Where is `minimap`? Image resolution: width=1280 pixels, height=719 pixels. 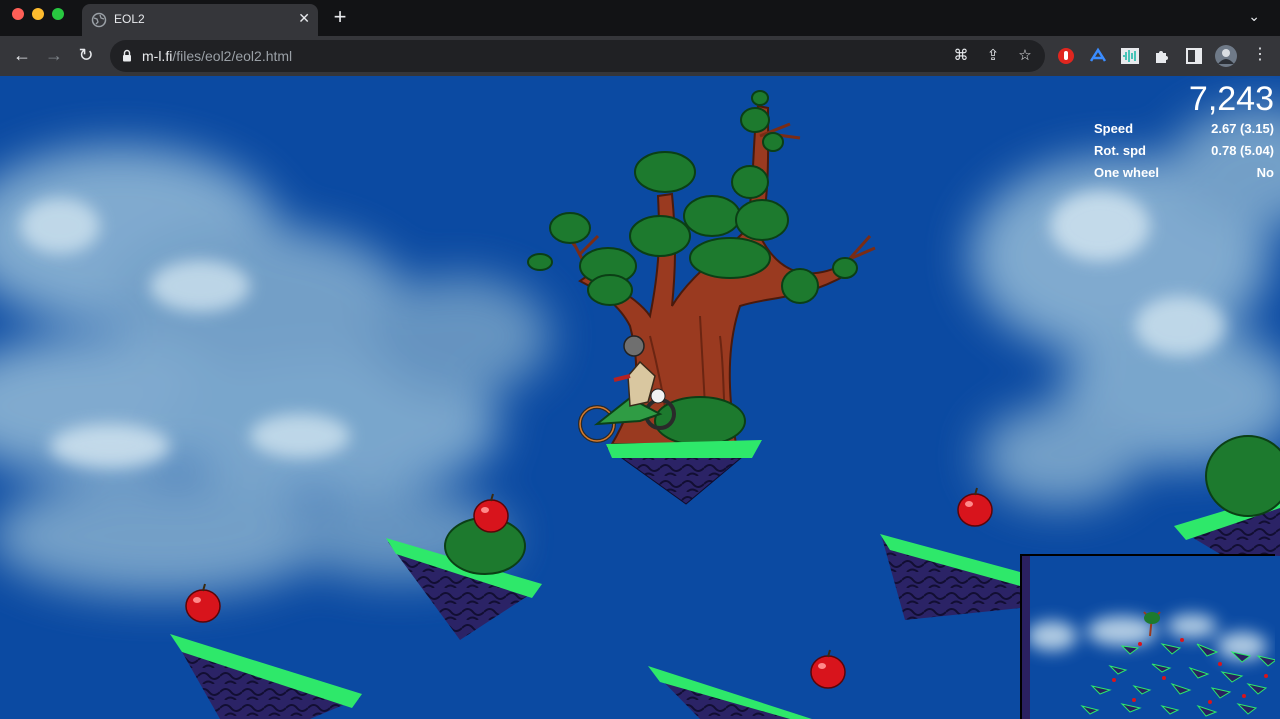 minimap is located at coordinates (1147, 636).